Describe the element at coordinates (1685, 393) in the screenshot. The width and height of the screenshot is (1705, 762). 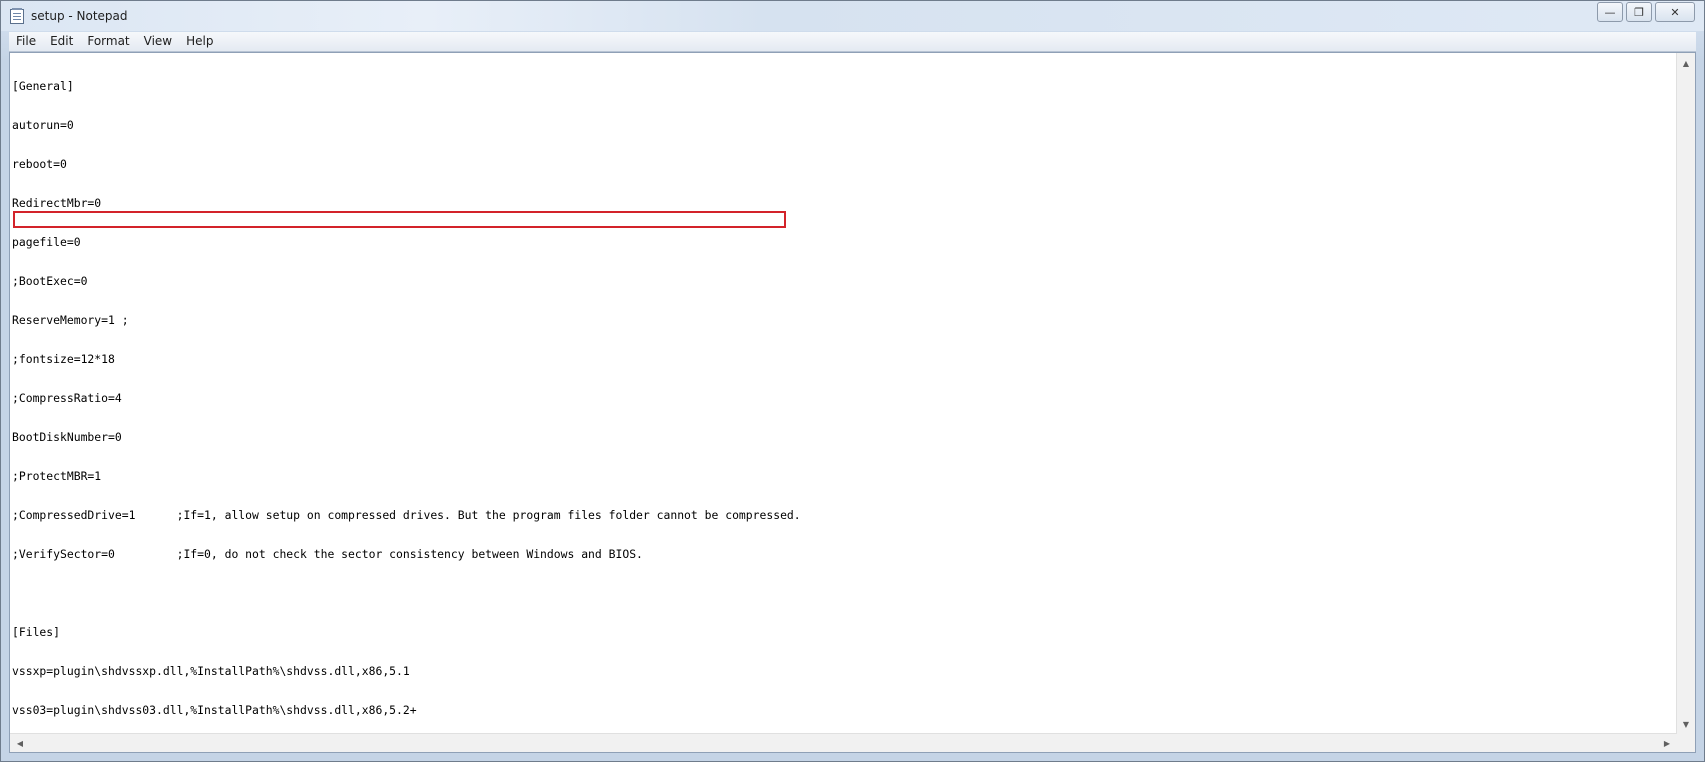
I see `vertical-scrollbar: ▲ ▼` at that location.